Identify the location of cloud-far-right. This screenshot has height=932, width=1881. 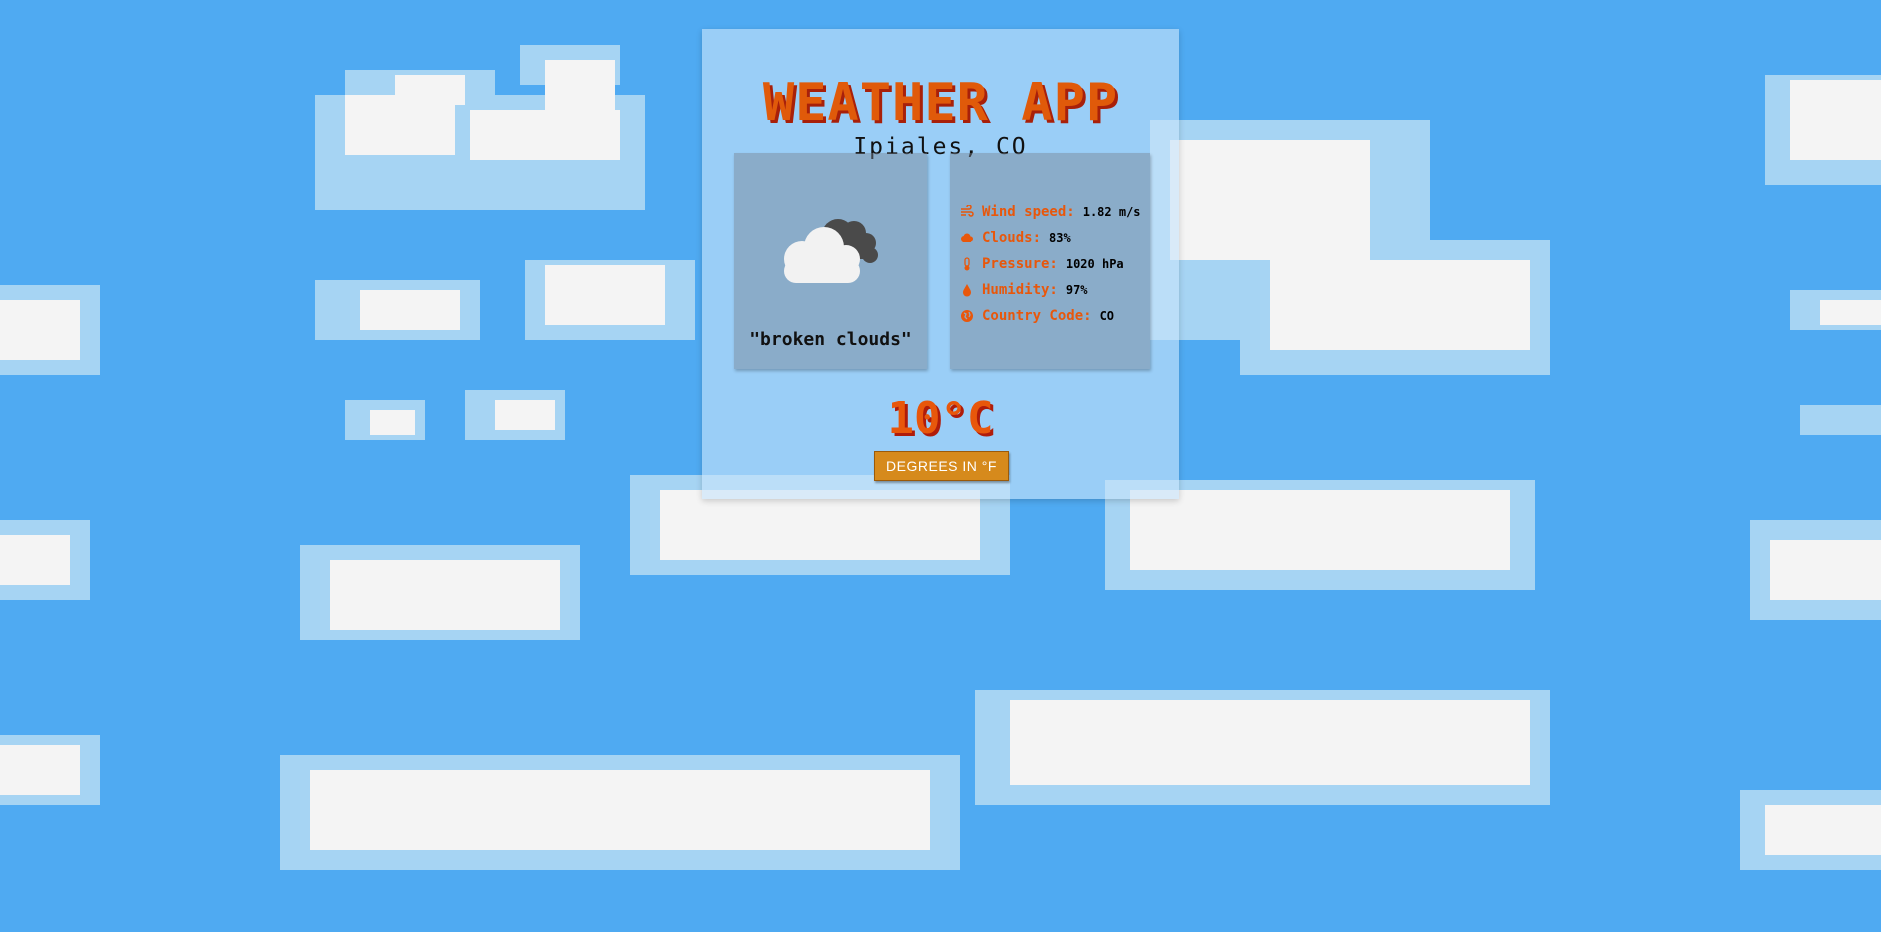
(1810, 472).